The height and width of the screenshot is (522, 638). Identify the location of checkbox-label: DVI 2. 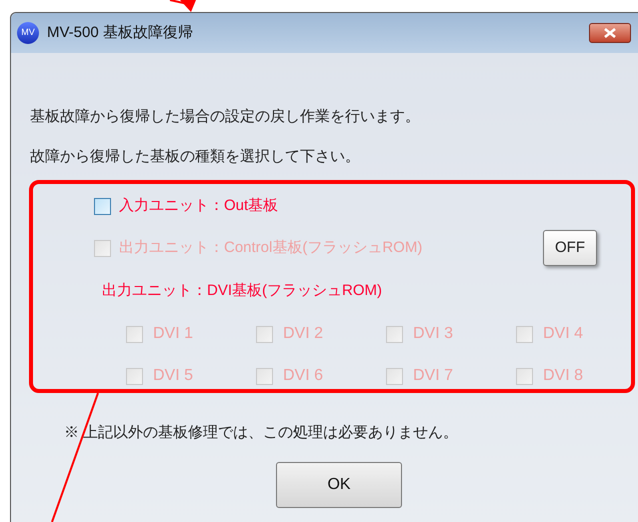
(303, 334).